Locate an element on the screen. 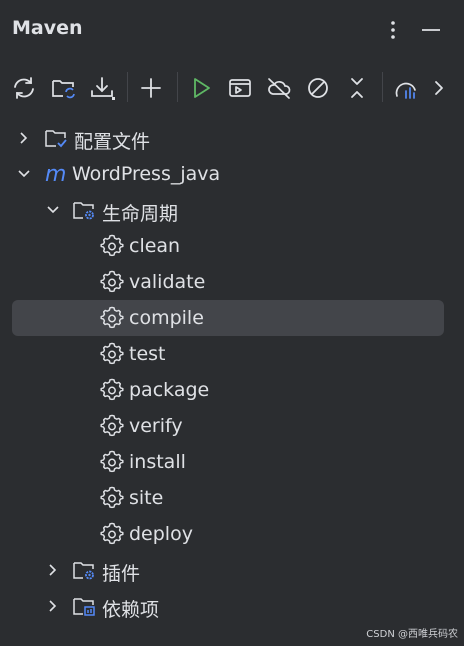 Image resolution: width=464 pixels, height=646 pixels. run-icon is located at coordinates (201, 88).